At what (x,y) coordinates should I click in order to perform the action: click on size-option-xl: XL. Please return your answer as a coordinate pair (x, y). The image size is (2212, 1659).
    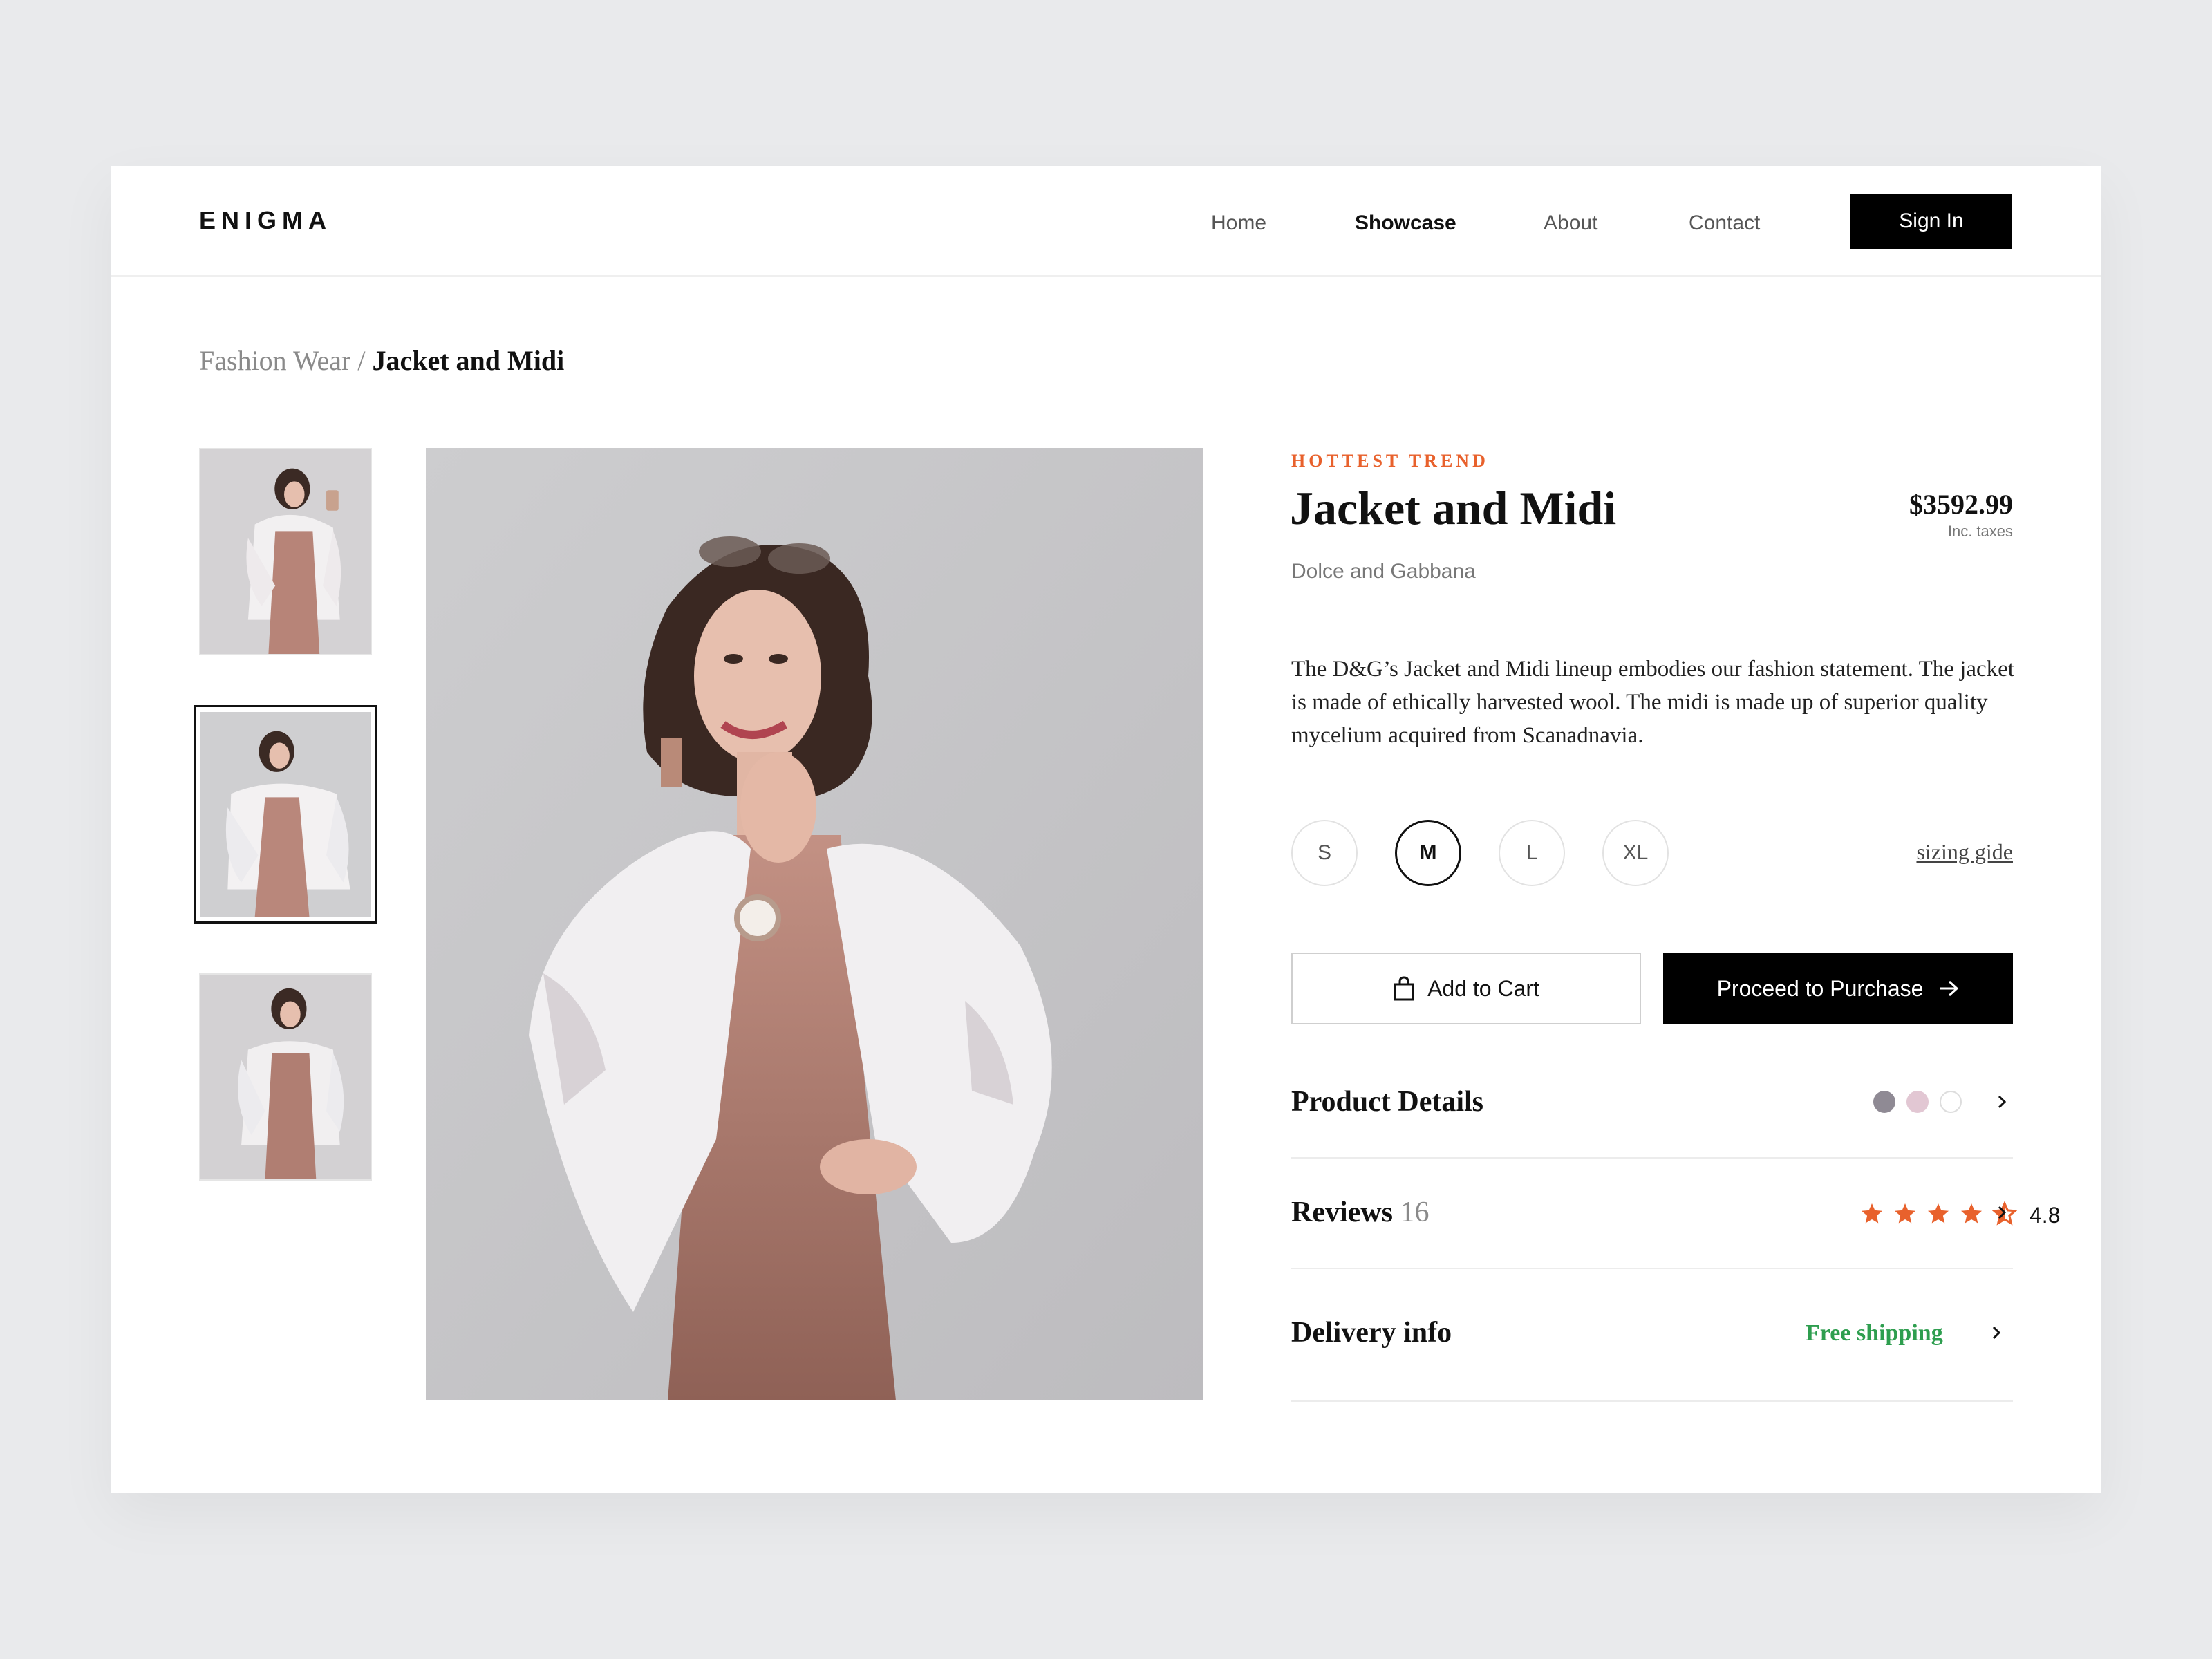
    Looking at the image, I should click on (1635, 853).